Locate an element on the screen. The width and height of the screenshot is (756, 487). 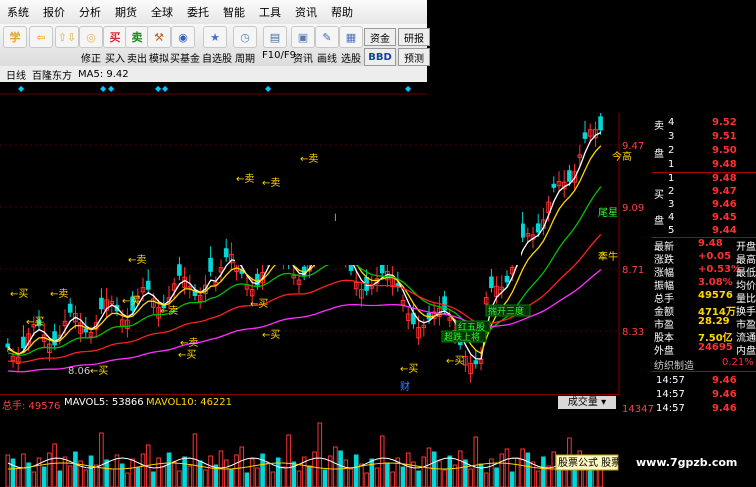
volume-total: 总手: 49576 is located at coordinates (31, 406).